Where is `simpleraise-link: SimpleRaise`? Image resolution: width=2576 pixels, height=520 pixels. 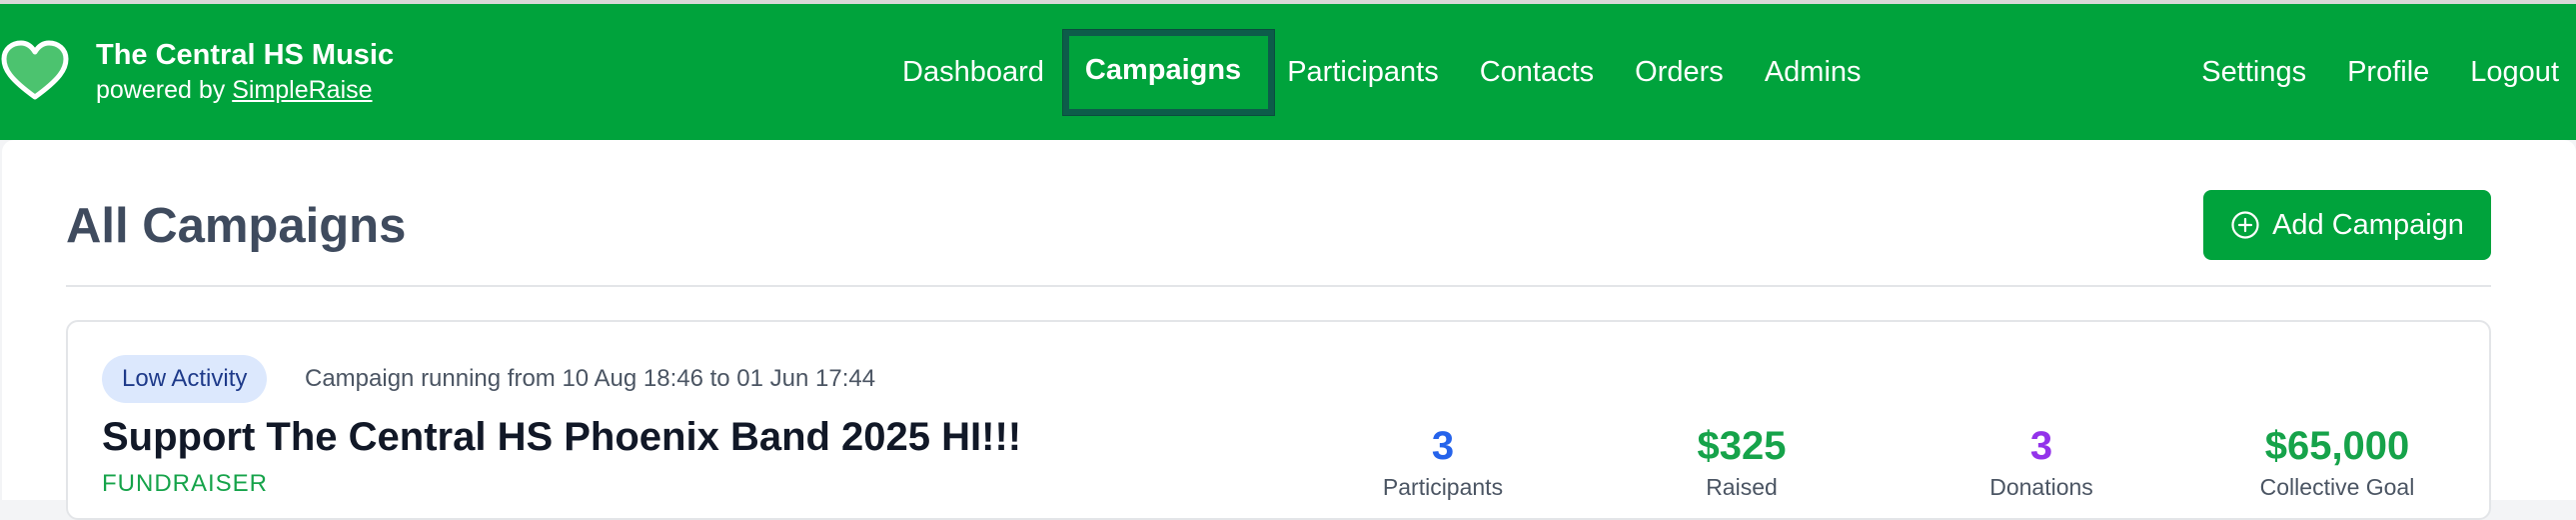 simpleraise-link: SimpleRaise is located at coordinates (302, 90).